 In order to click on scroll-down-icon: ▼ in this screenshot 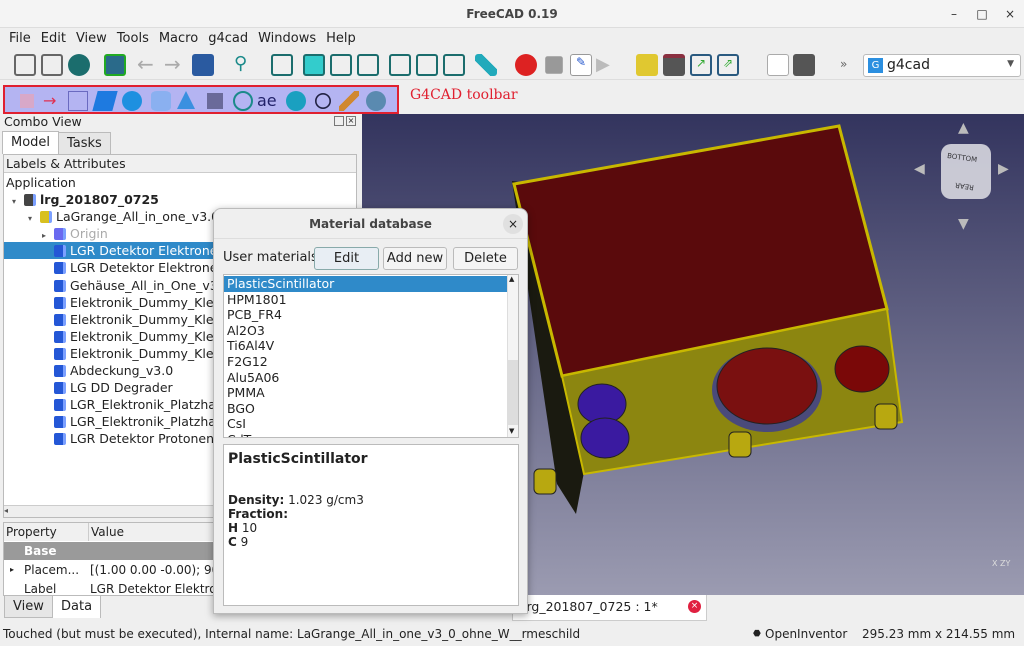, I will do `click(511, 431)`.